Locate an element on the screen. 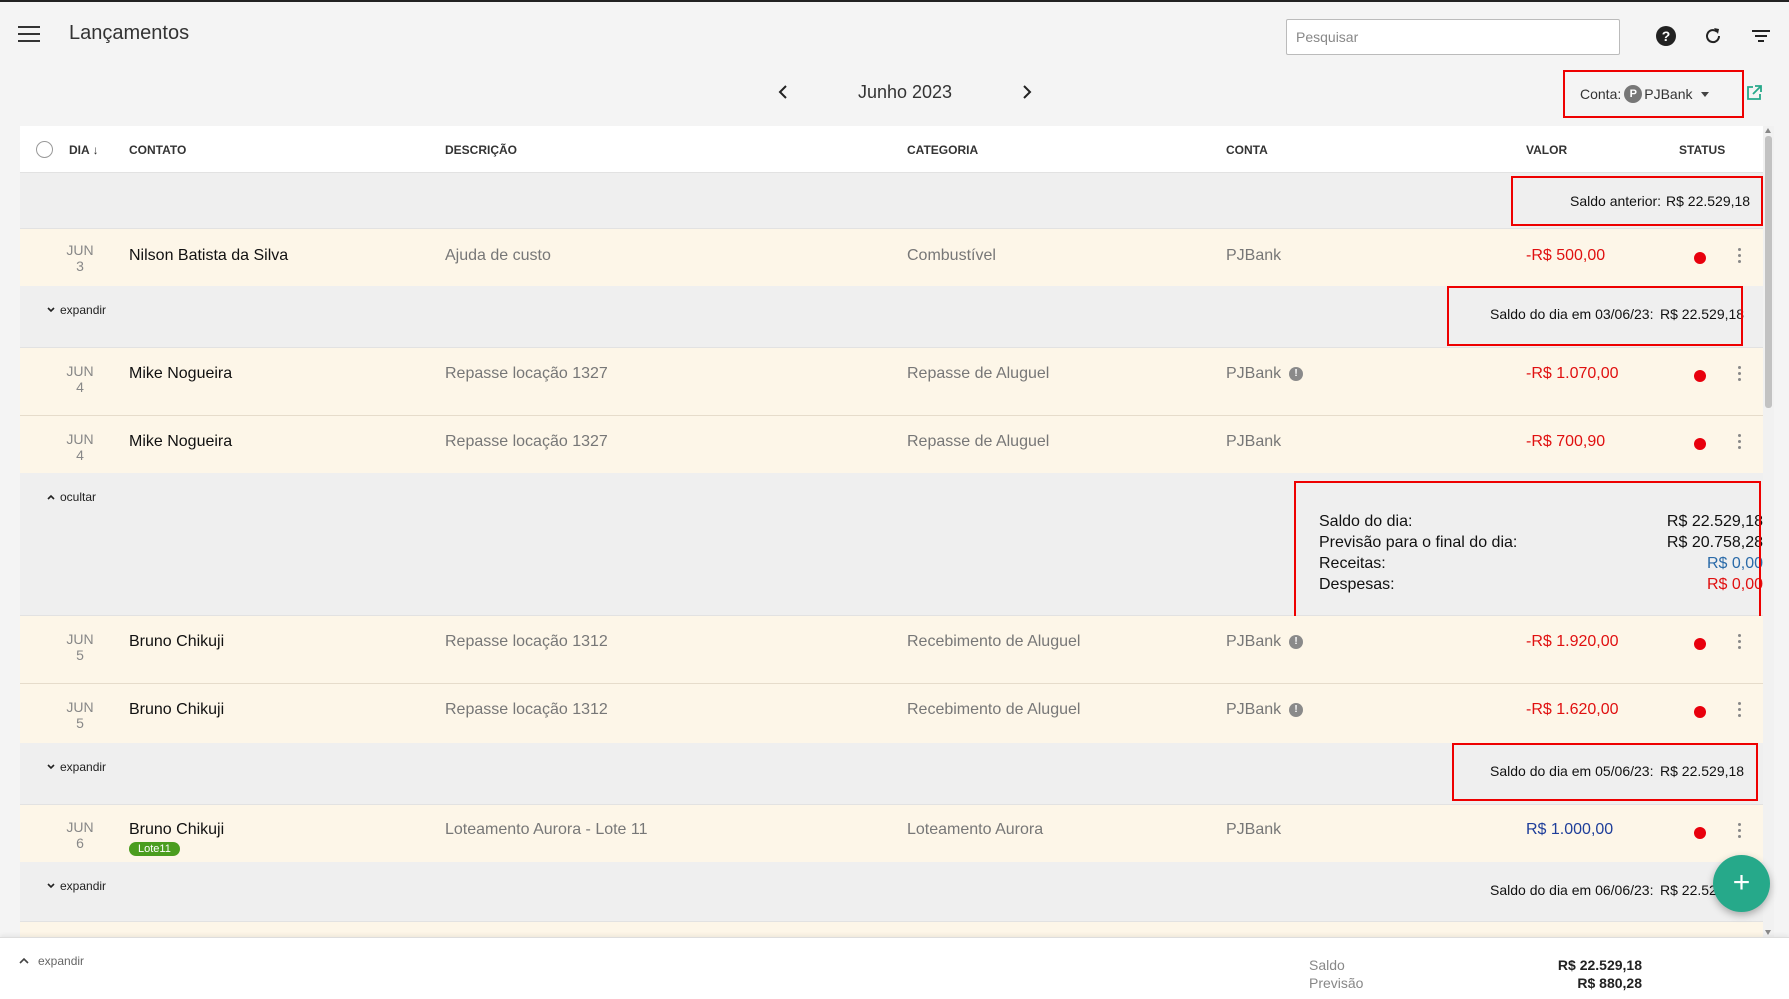  column-dia: DIA ↓ is located at coordinates (84, 150).